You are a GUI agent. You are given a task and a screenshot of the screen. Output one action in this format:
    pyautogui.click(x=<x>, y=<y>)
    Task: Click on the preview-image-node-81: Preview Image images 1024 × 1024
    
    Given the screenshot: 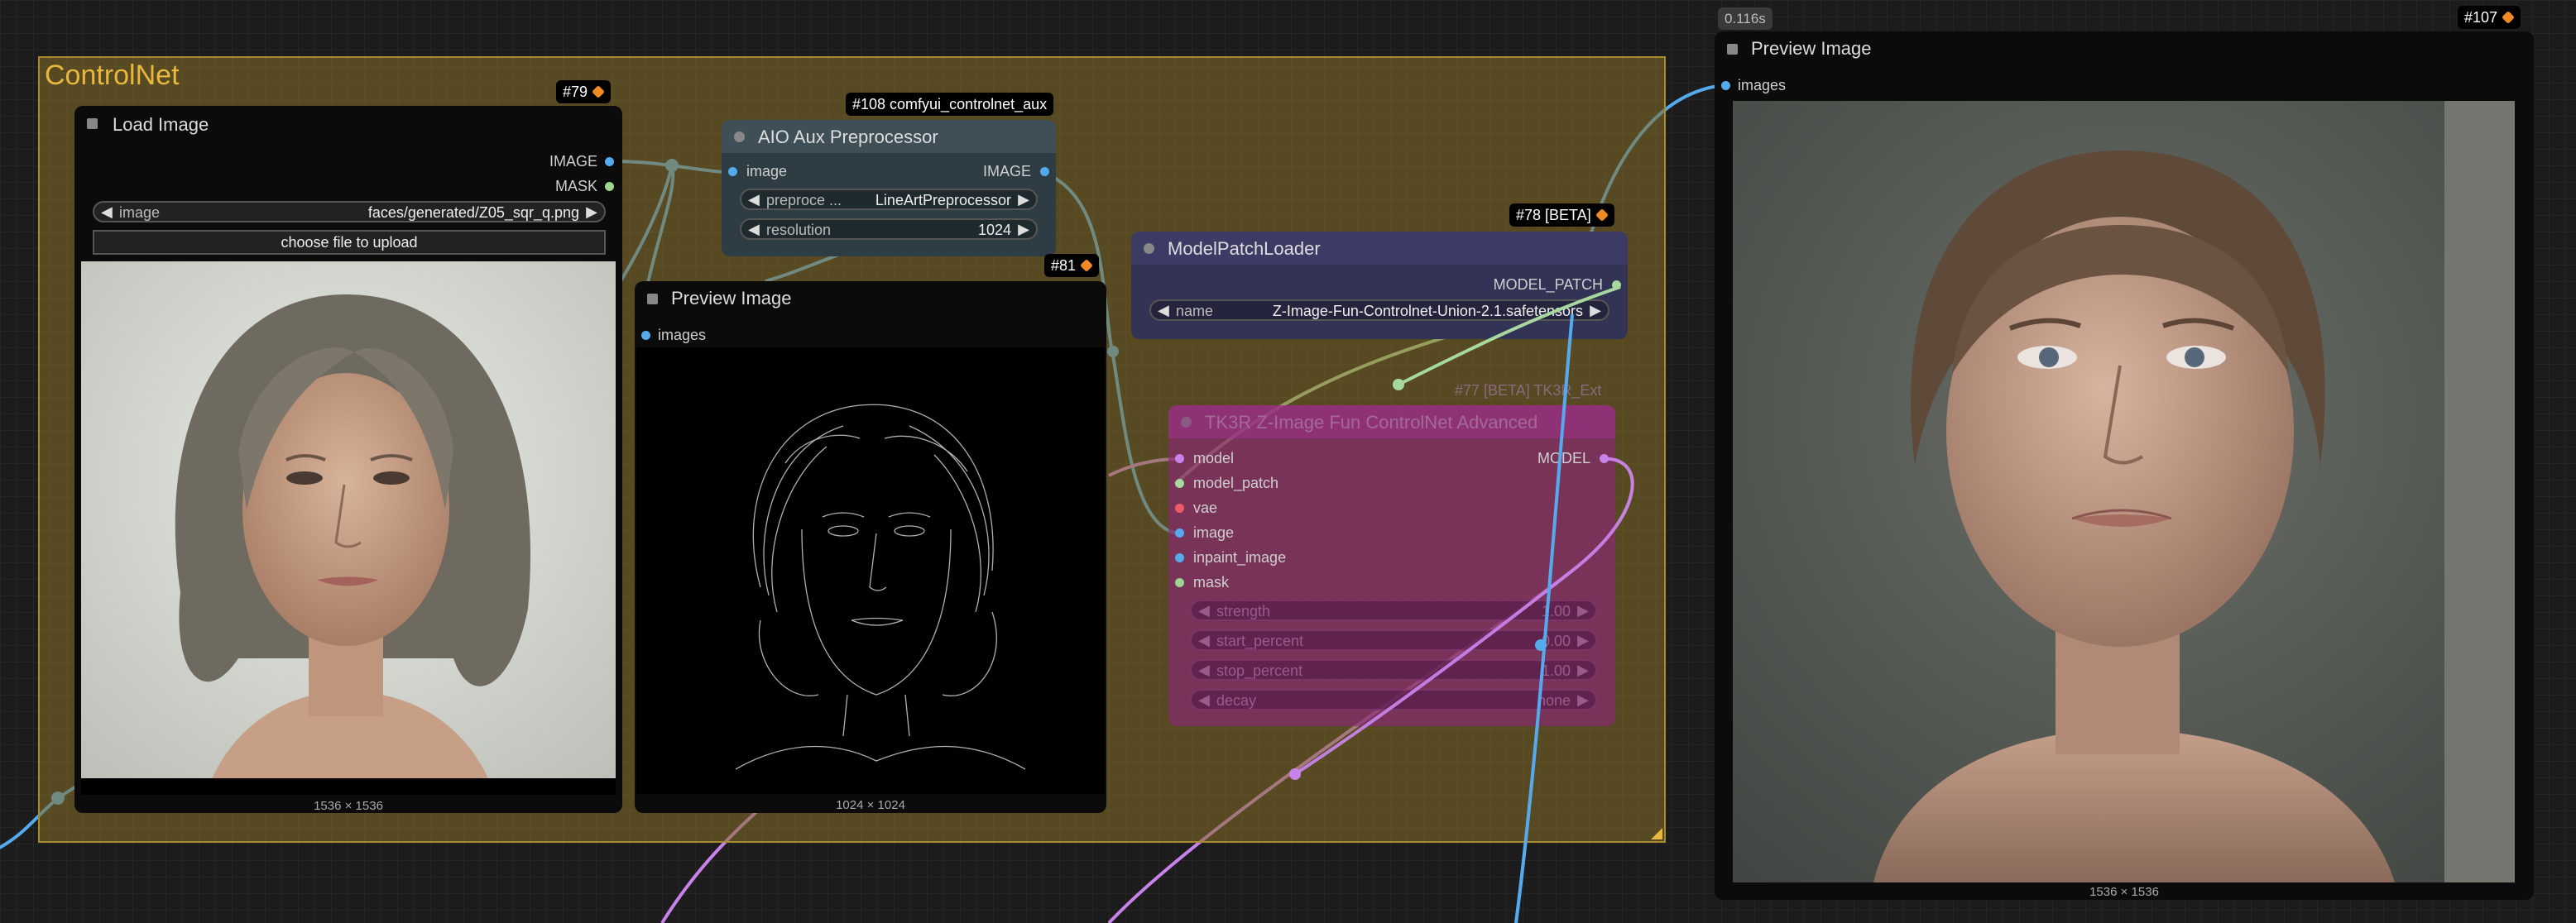 What is the action you would take?
    pyautogui.click(x=870, y=547)
    